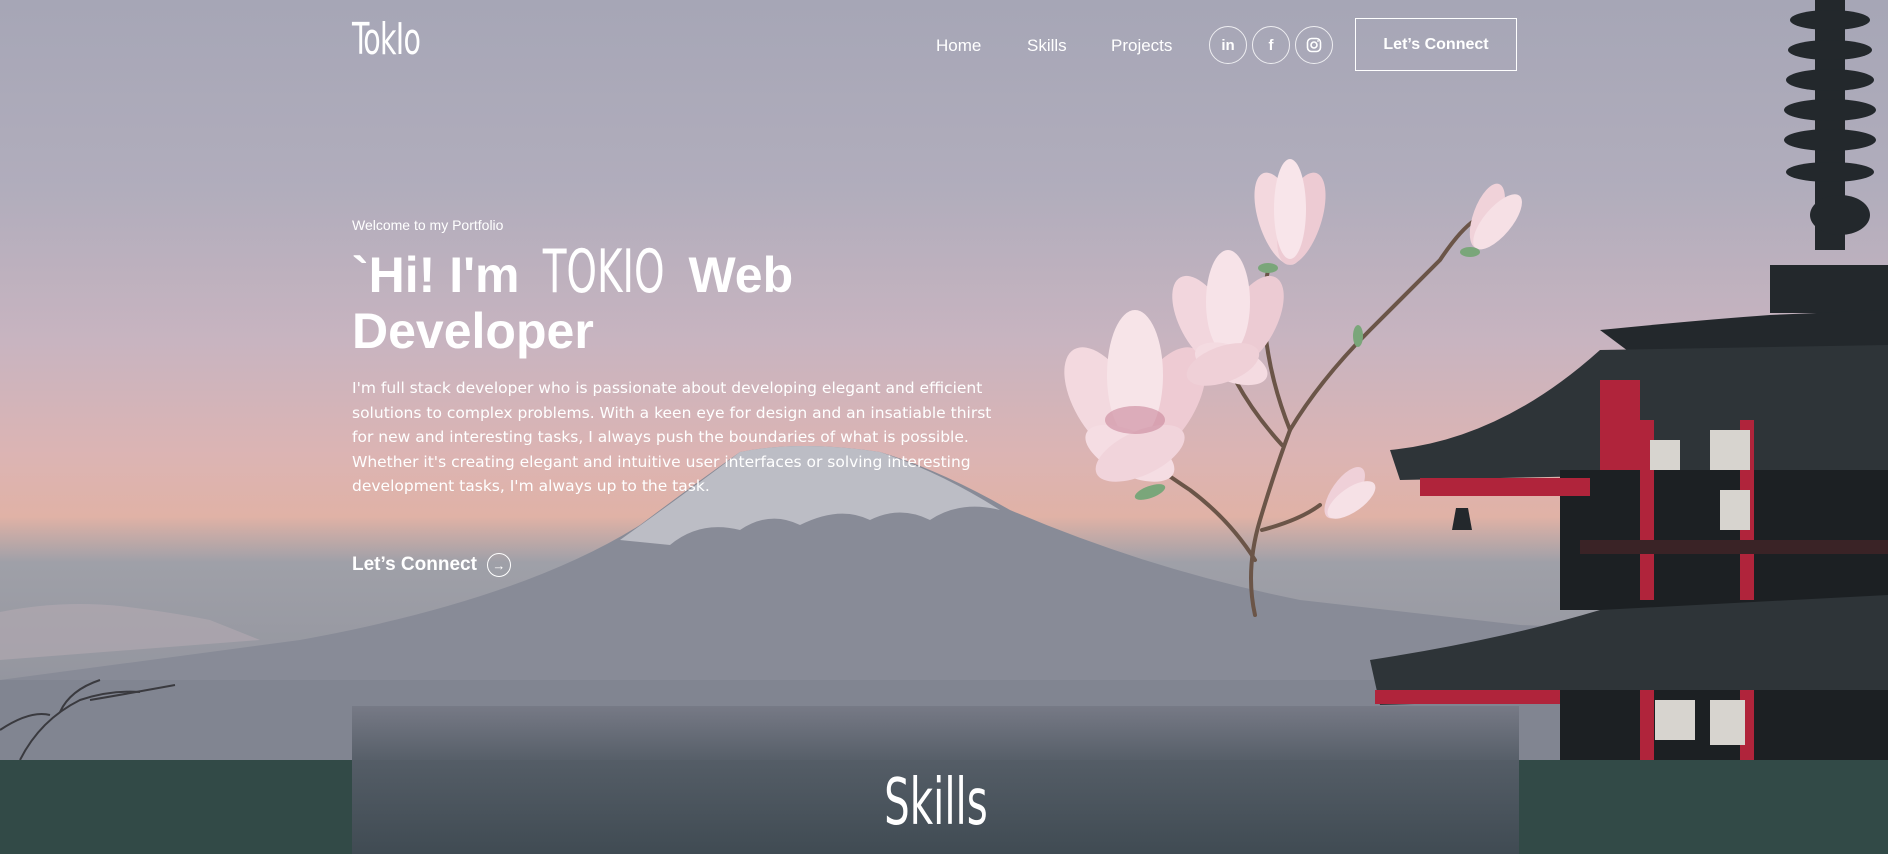  I want to click on hero-connect-link: Let’s Connect →, so click(431, 565).